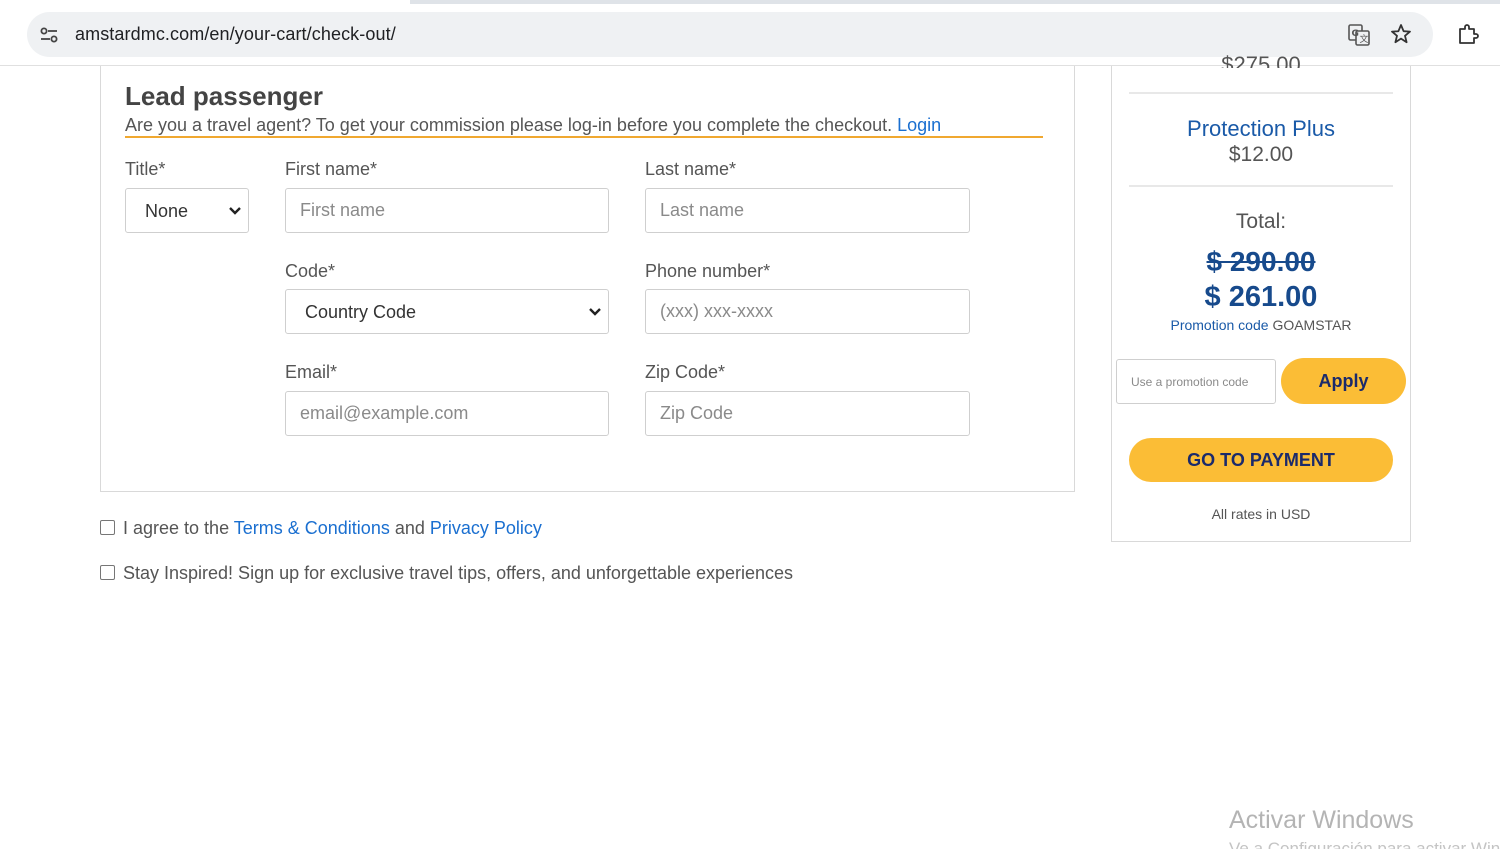 The width and height of the screenshot is (1500, 849). Describe the element at coordinates (1364, 39) in the screenshot. I see `svg-text: 文` at that location.